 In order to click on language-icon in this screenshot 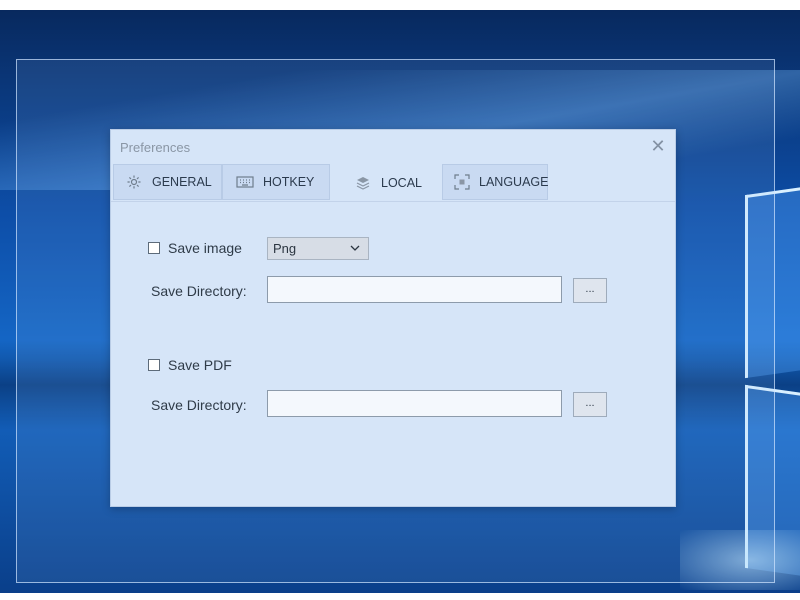, I will do `click(462, 182)`.